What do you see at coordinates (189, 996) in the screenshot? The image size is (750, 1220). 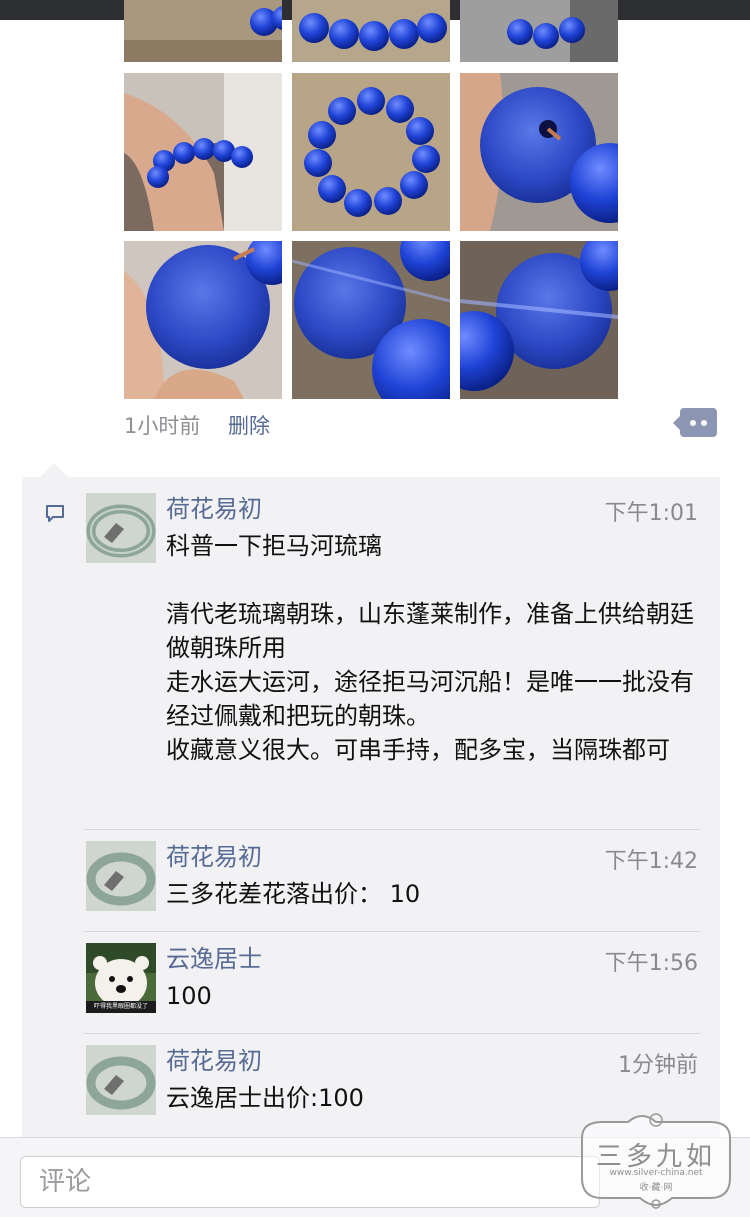 I see `comment-text: 100` at bounding box center [189, 996].